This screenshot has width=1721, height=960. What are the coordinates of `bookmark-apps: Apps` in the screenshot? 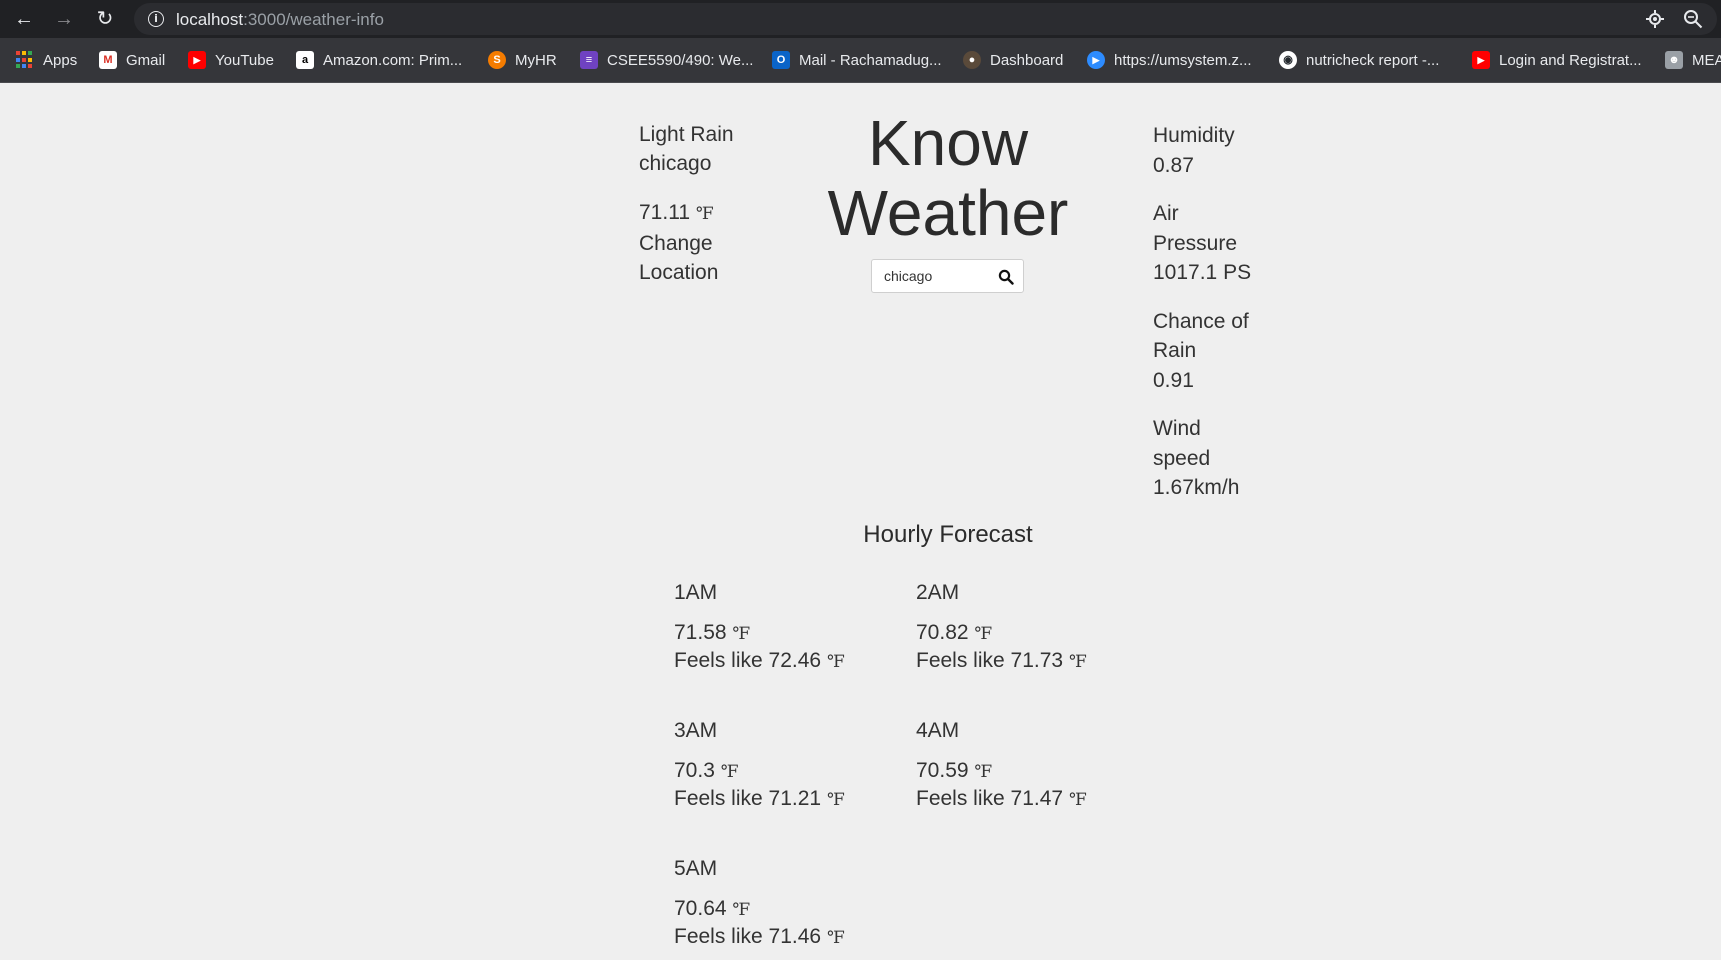 It's located at (46, 60).